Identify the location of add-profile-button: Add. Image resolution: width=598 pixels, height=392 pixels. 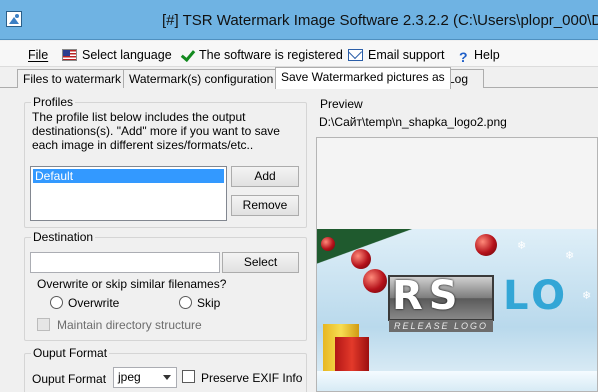
(265, 176).